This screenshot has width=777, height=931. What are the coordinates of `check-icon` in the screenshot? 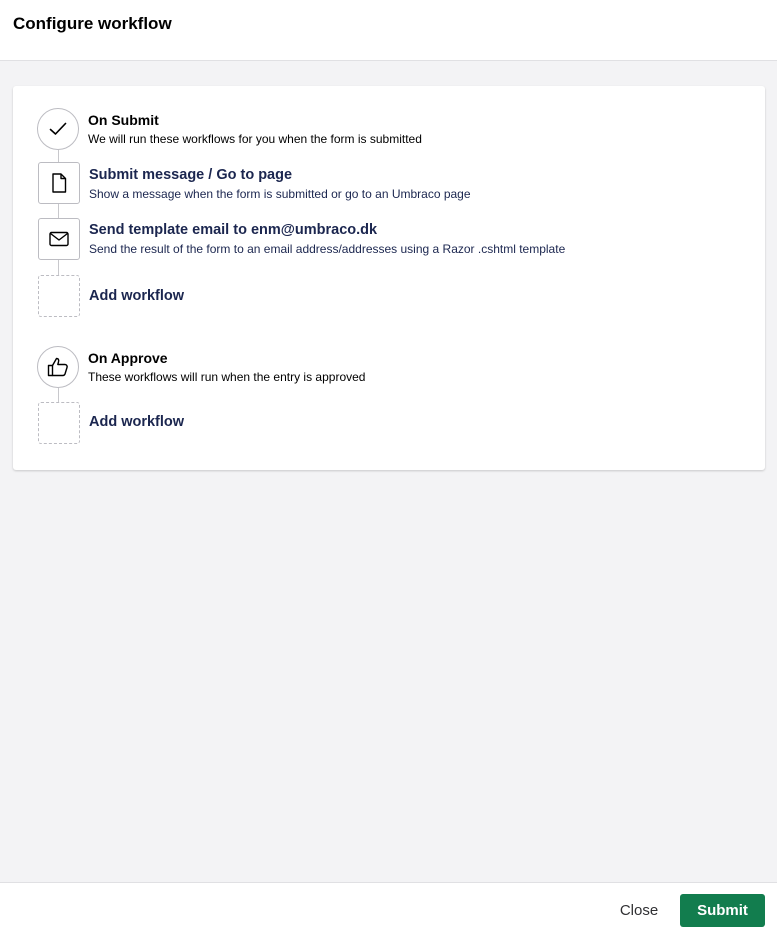 It's located at (58, 129).